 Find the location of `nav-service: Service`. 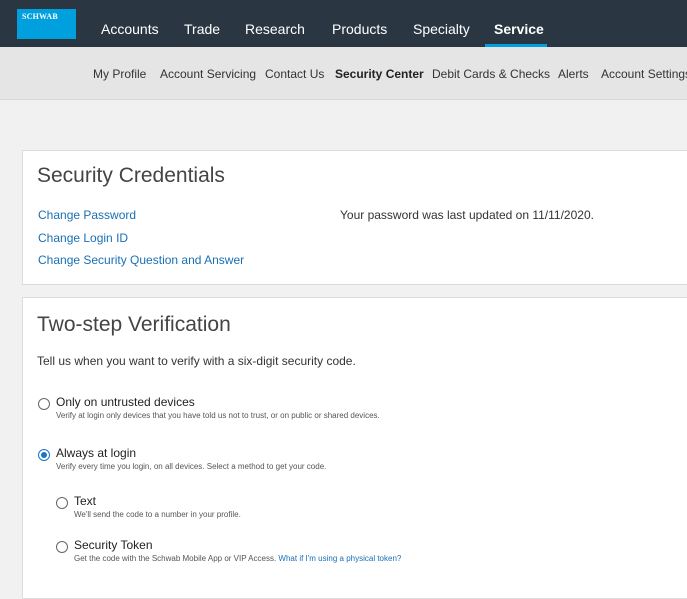

nav-service: Service is located at coordinates (519, 29).